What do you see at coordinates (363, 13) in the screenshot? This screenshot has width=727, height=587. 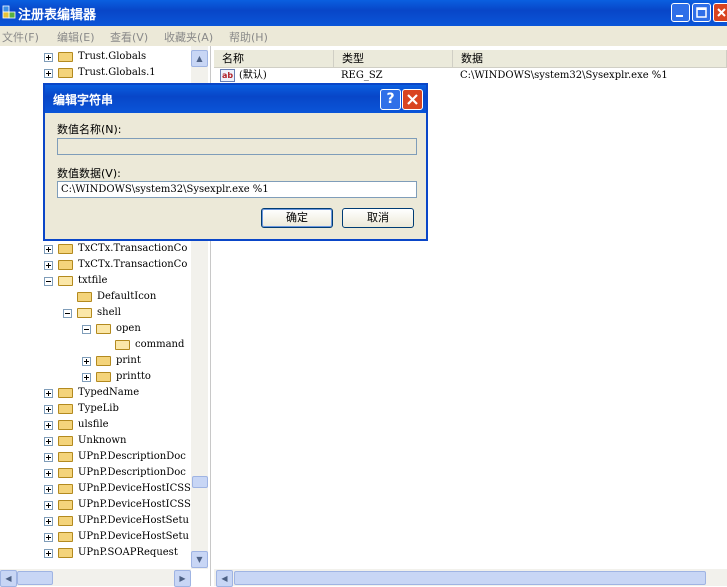 I see `title-bar: 注册表编辑器` at bounding box center [363, 13].